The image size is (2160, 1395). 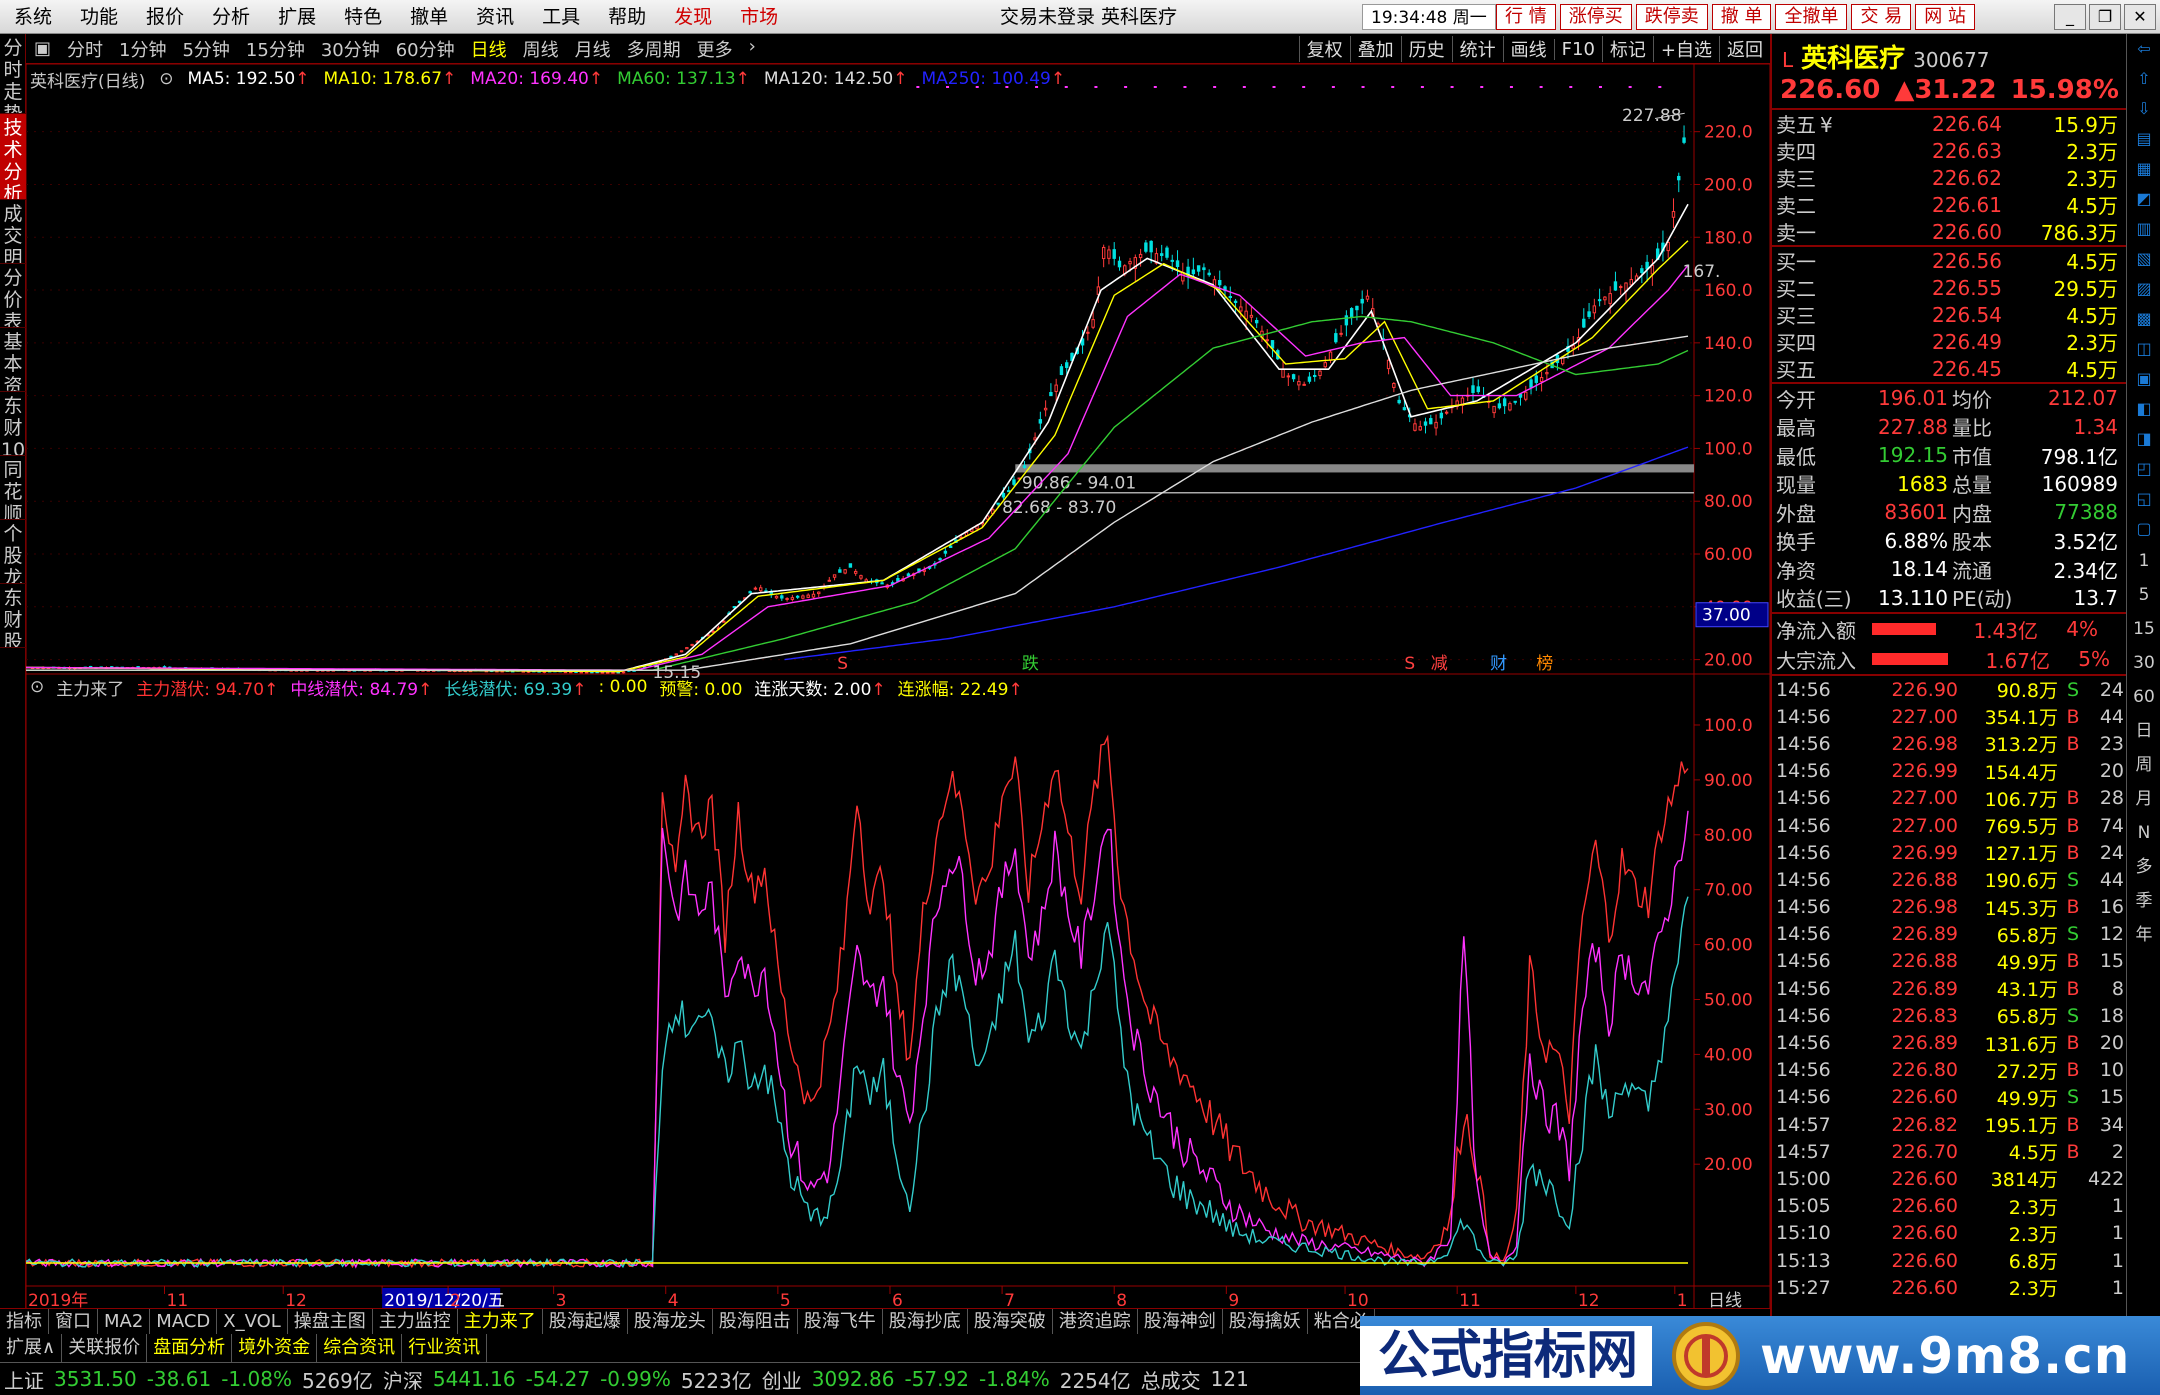 What do you see at coordinates (755, 1321) in the screenshot?
I see `indicator-tab-10: 股海阻击` at bounding box center [755, 1321].